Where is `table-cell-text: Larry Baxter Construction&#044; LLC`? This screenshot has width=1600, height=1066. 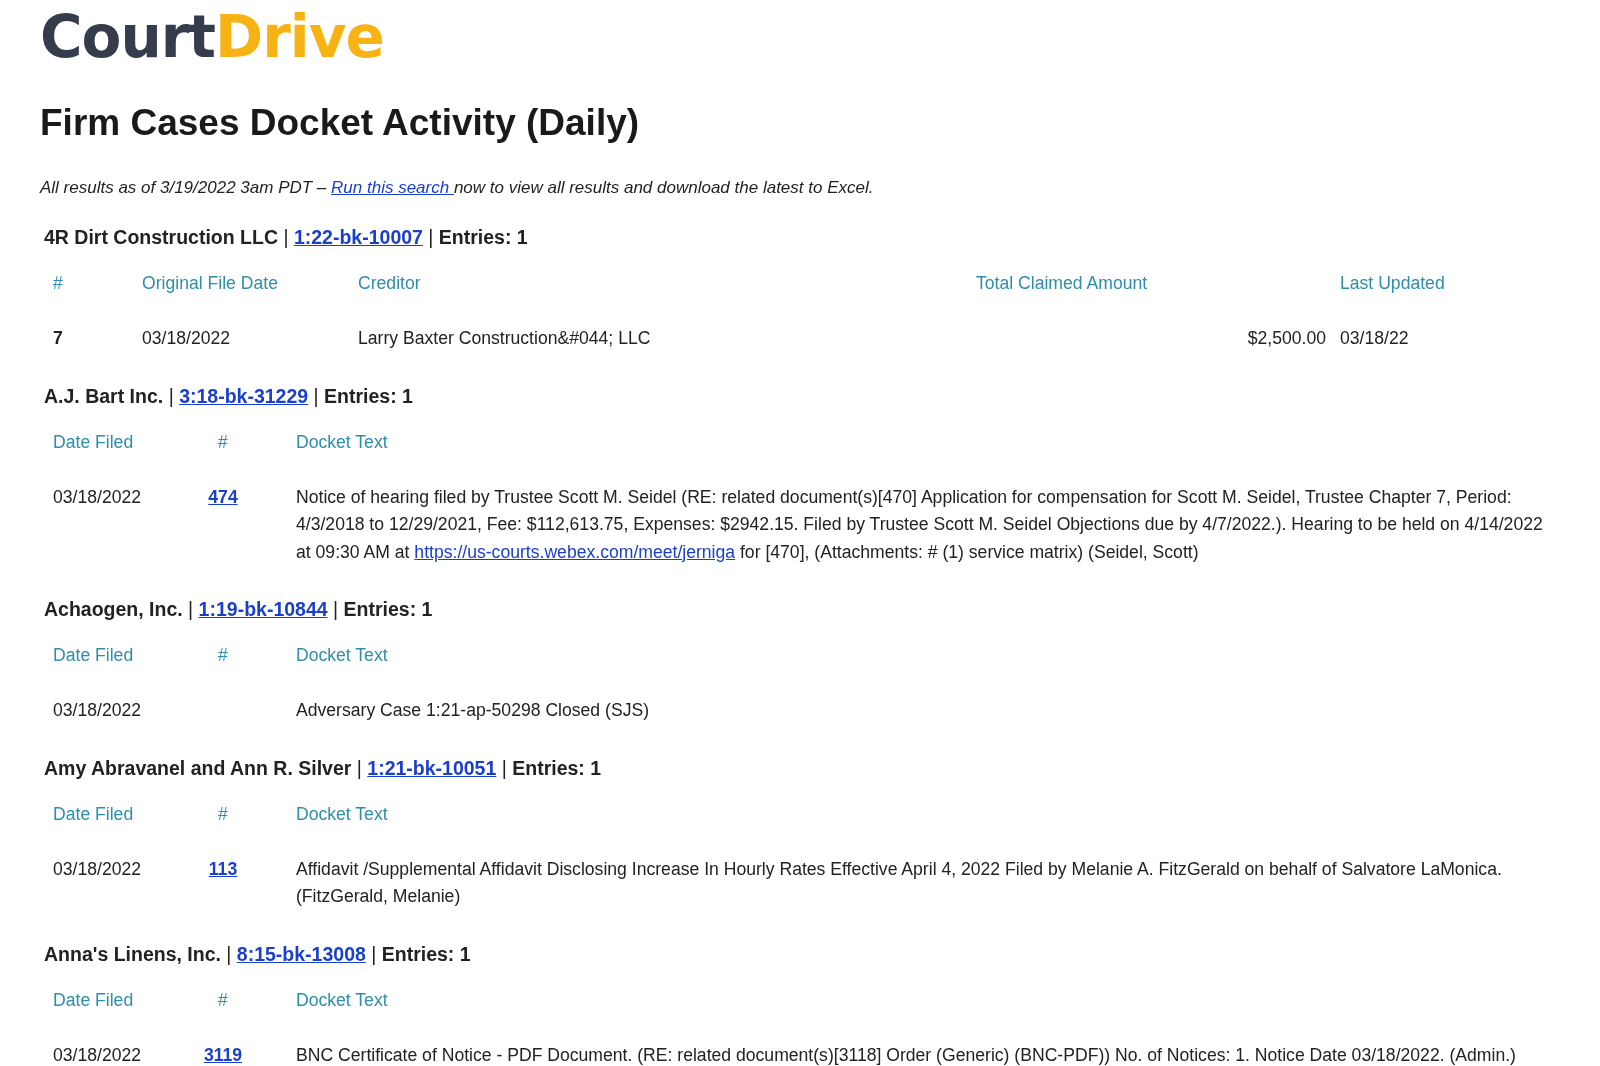 table-cell-text: Larry Baxter Construction&#044; LLC is located at coordinates (505, 338).